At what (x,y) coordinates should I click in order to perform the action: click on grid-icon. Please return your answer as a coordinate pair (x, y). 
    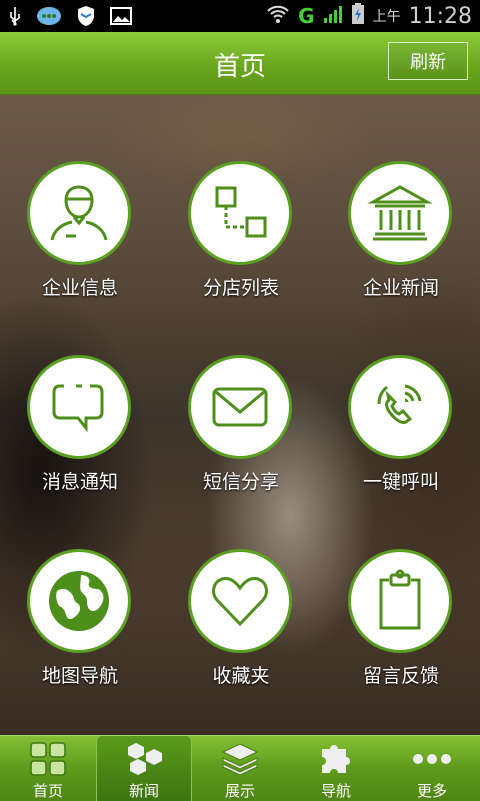
    Looking at the image, I should click on (48, 759).